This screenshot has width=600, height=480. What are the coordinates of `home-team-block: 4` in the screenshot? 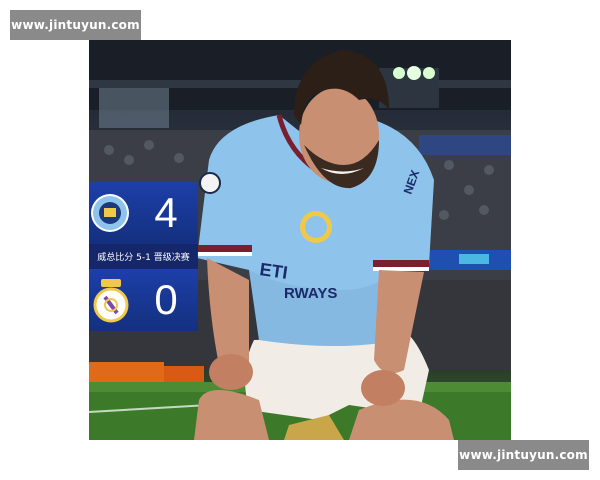 It's located at (143, 213).